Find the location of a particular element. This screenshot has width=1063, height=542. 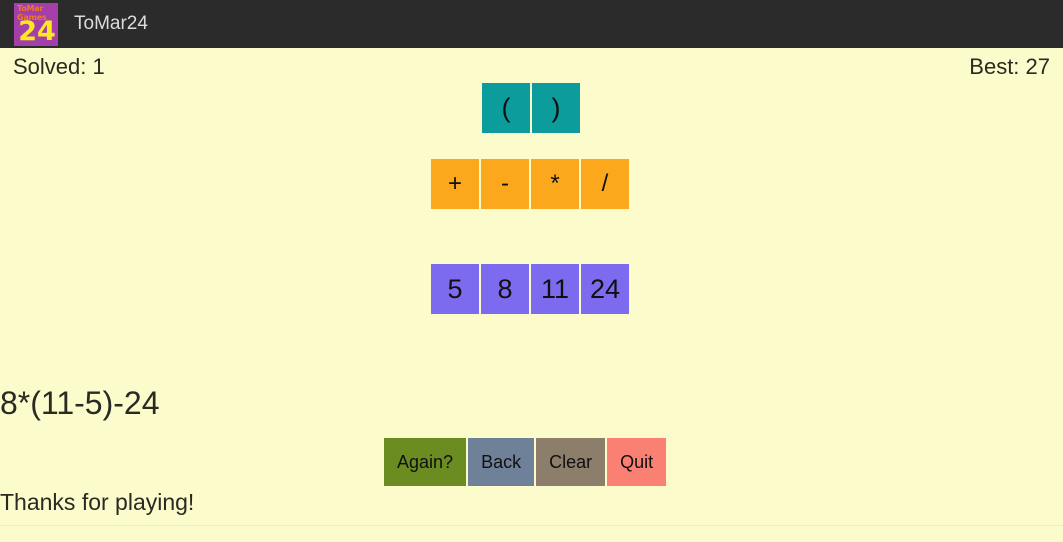

number-button-row: 5 8 11 24 is located at coordinates (530, 289).